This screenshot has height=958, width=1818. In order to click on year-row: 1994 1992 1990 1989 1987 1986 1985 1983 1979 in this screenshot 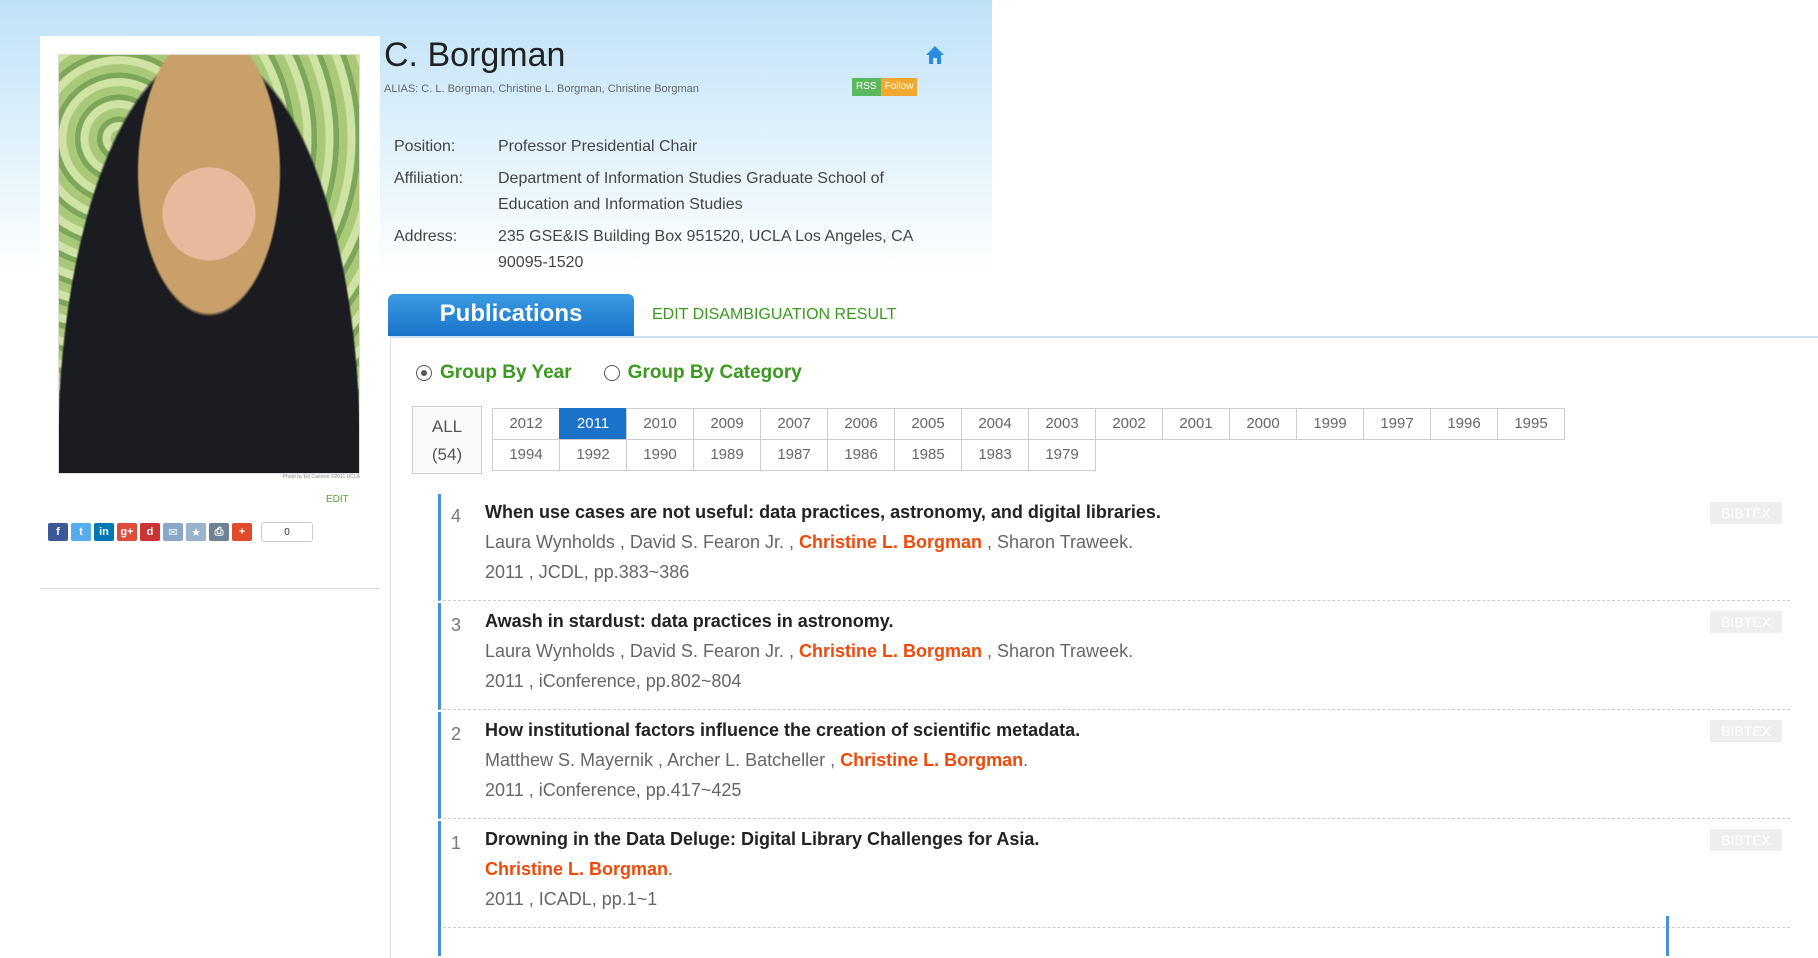, I will do `click(1028, 455)`.